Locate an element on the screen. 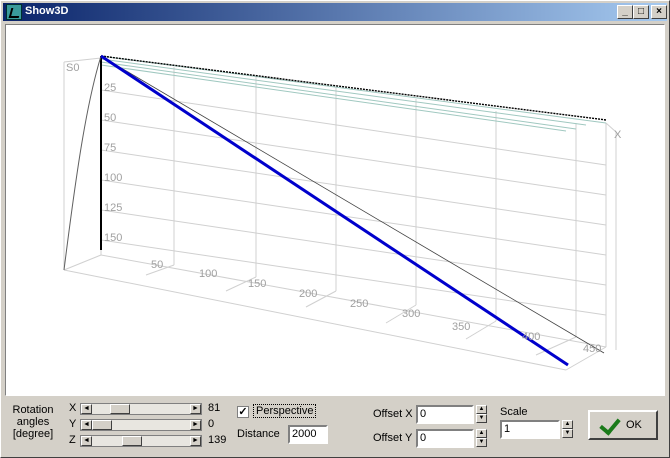  x-tick: 150 is located at coordinates (257, 284).